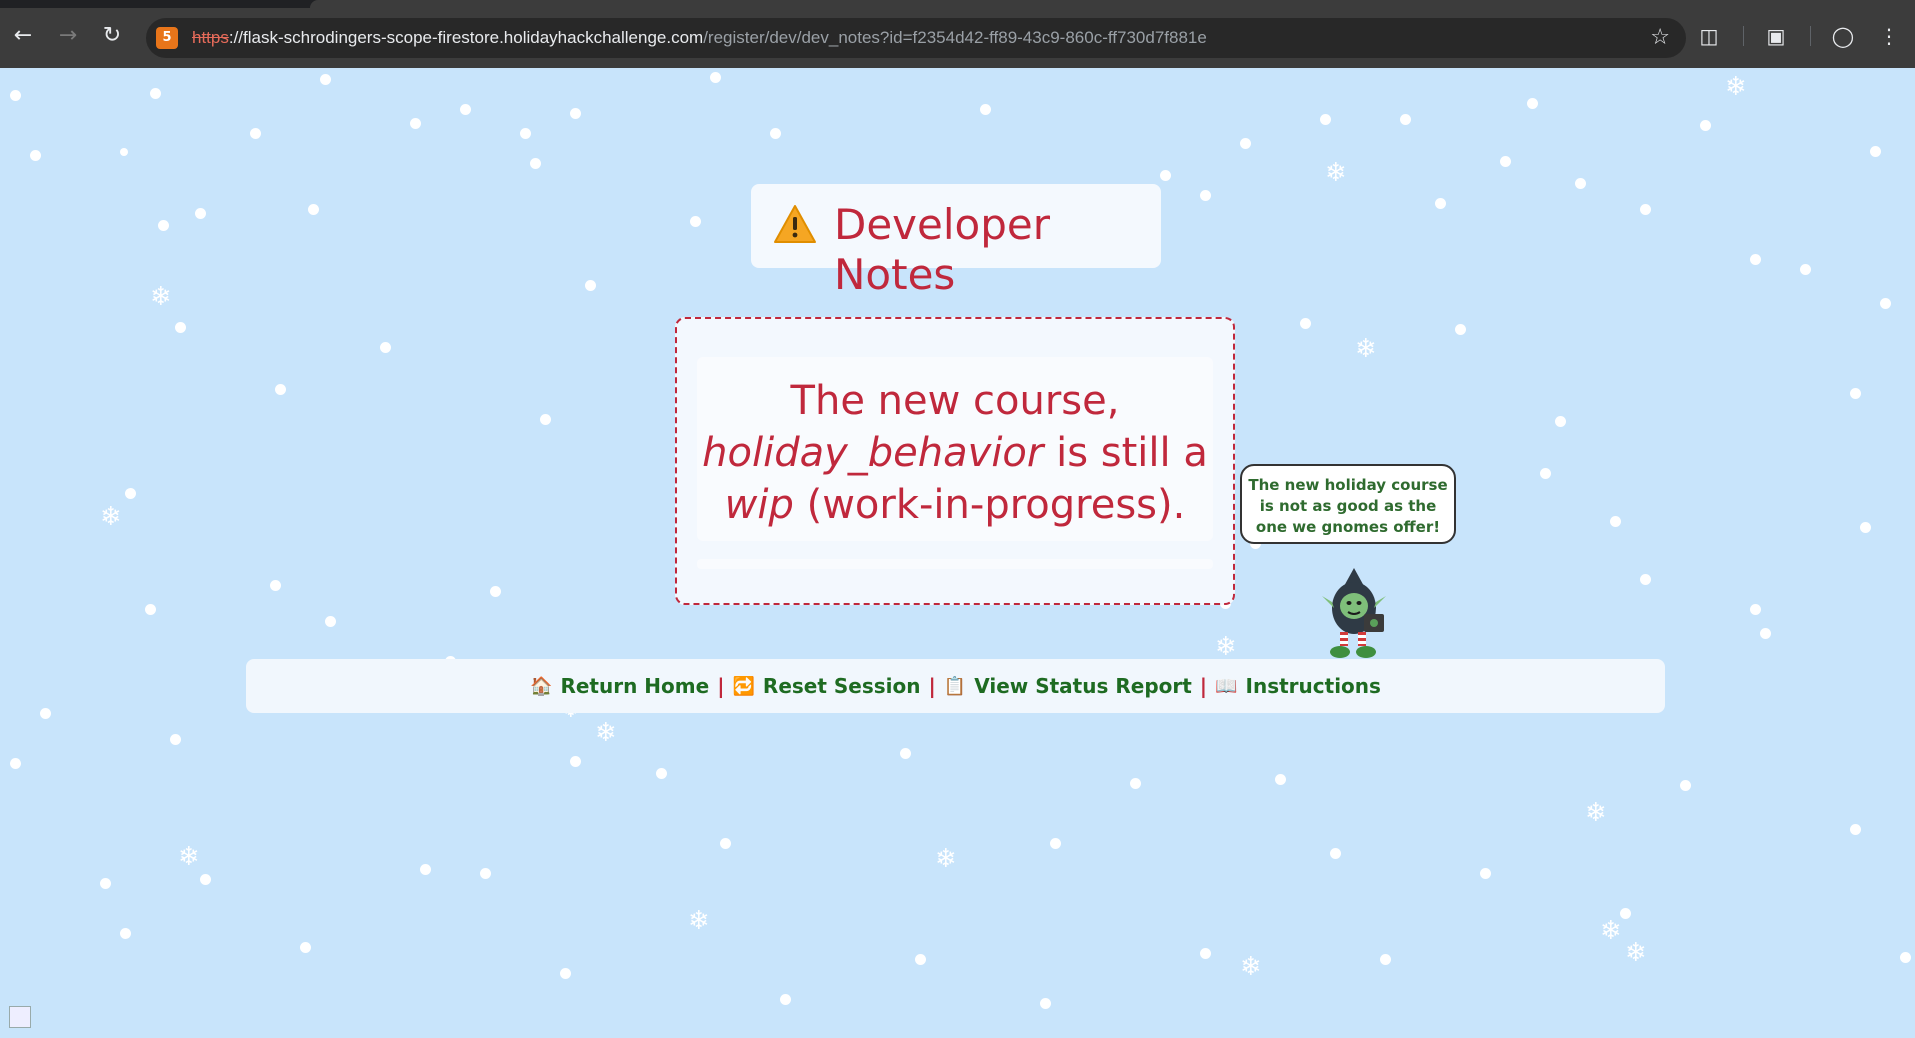 The height and width of the screenshot is (1038, 1915). Describe the element at coordinates (1889, 36) in the screenshot. I see `menu-icon: ⋮` at that location.